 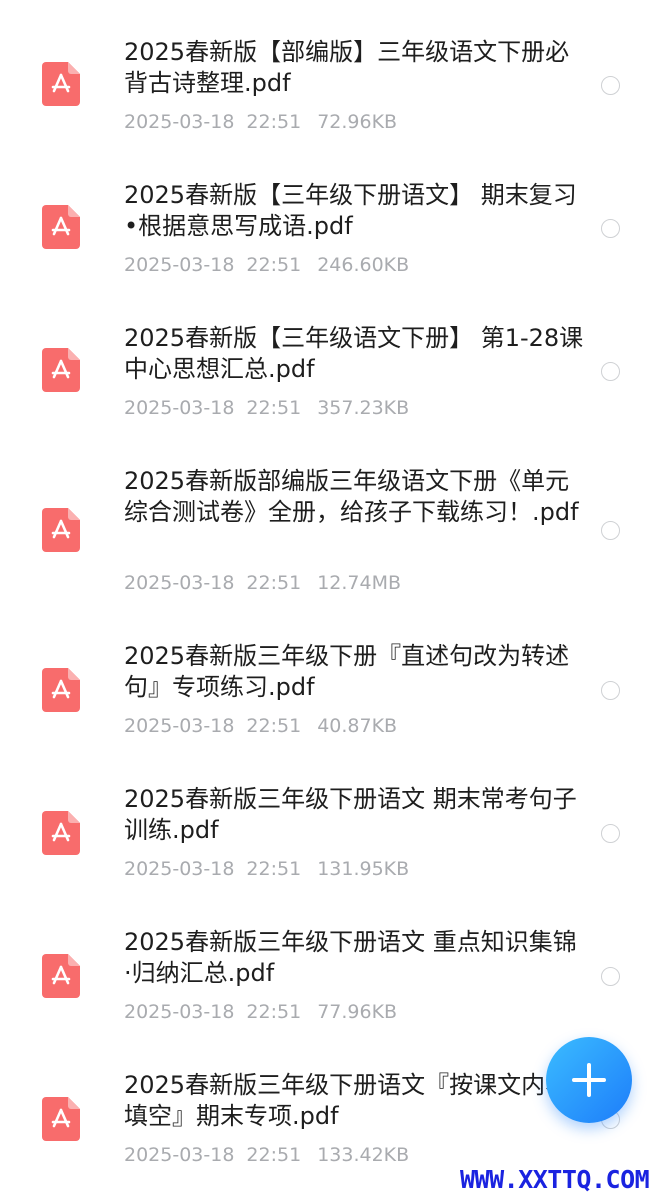 What do you see at coordinates (359, 583) in the screenshot?
I see `file-size: 12.74MB` at bounding box center [359, 583].